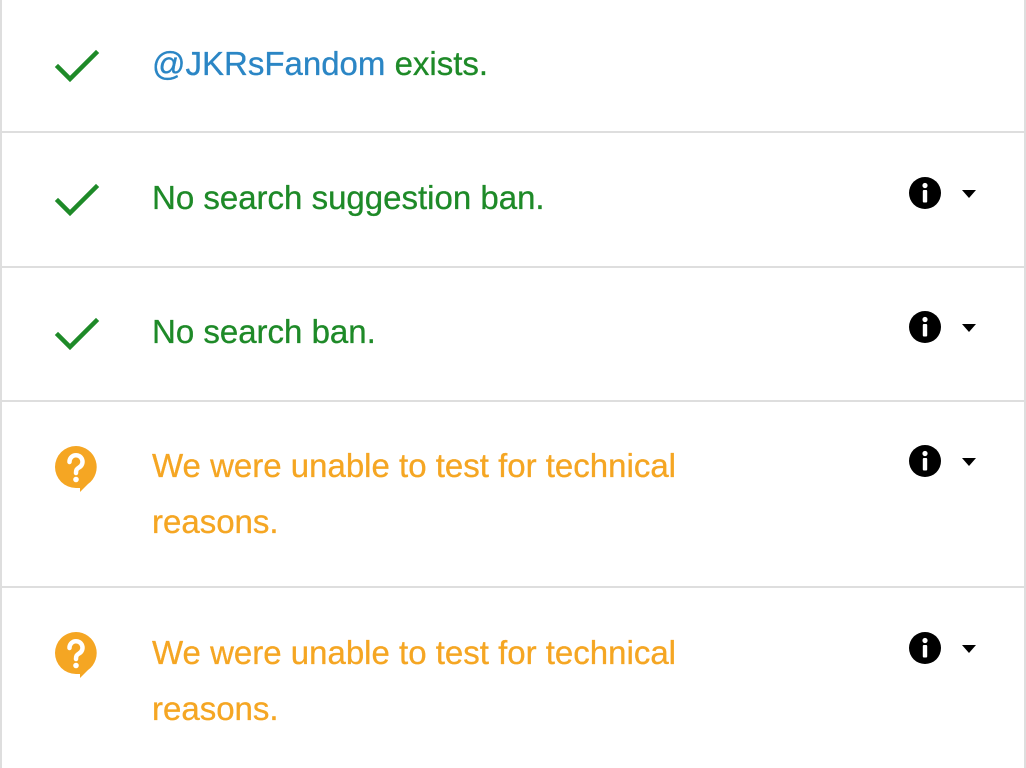  I want to click on result-message: @JKRsFandom exists., so click(320, 64).